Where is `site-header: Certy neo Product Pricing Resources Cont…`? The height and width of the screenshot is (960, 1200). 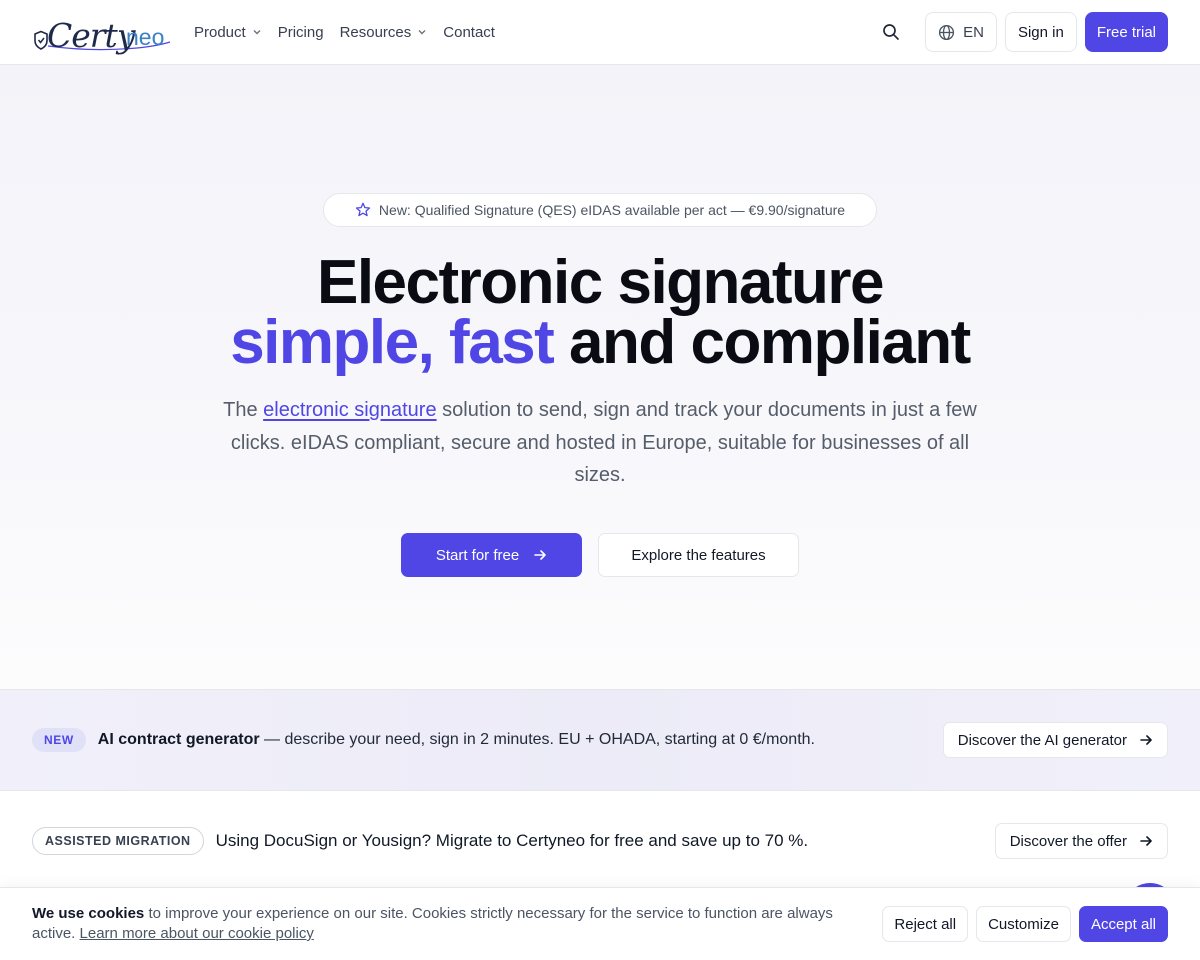
site-header: Certy neo Product Pricing Resources Cont… is located at coordinates (600, 32).